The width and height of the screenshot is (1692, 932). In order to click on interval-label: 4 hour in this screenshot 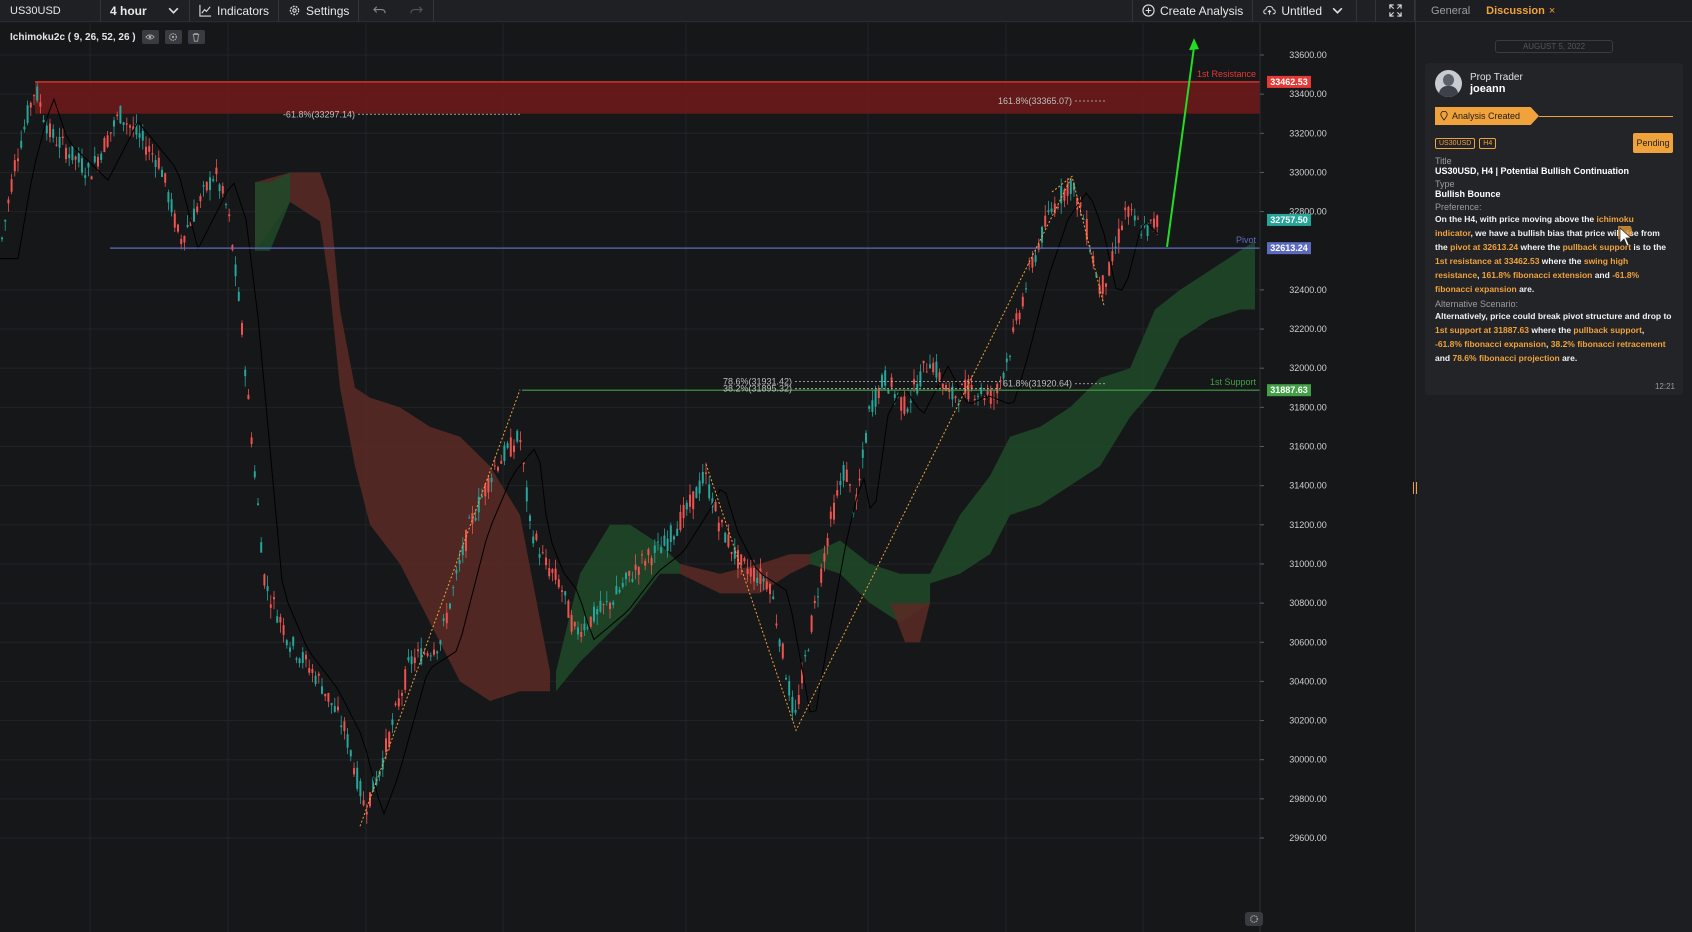, I will do `click(128, 10)`.